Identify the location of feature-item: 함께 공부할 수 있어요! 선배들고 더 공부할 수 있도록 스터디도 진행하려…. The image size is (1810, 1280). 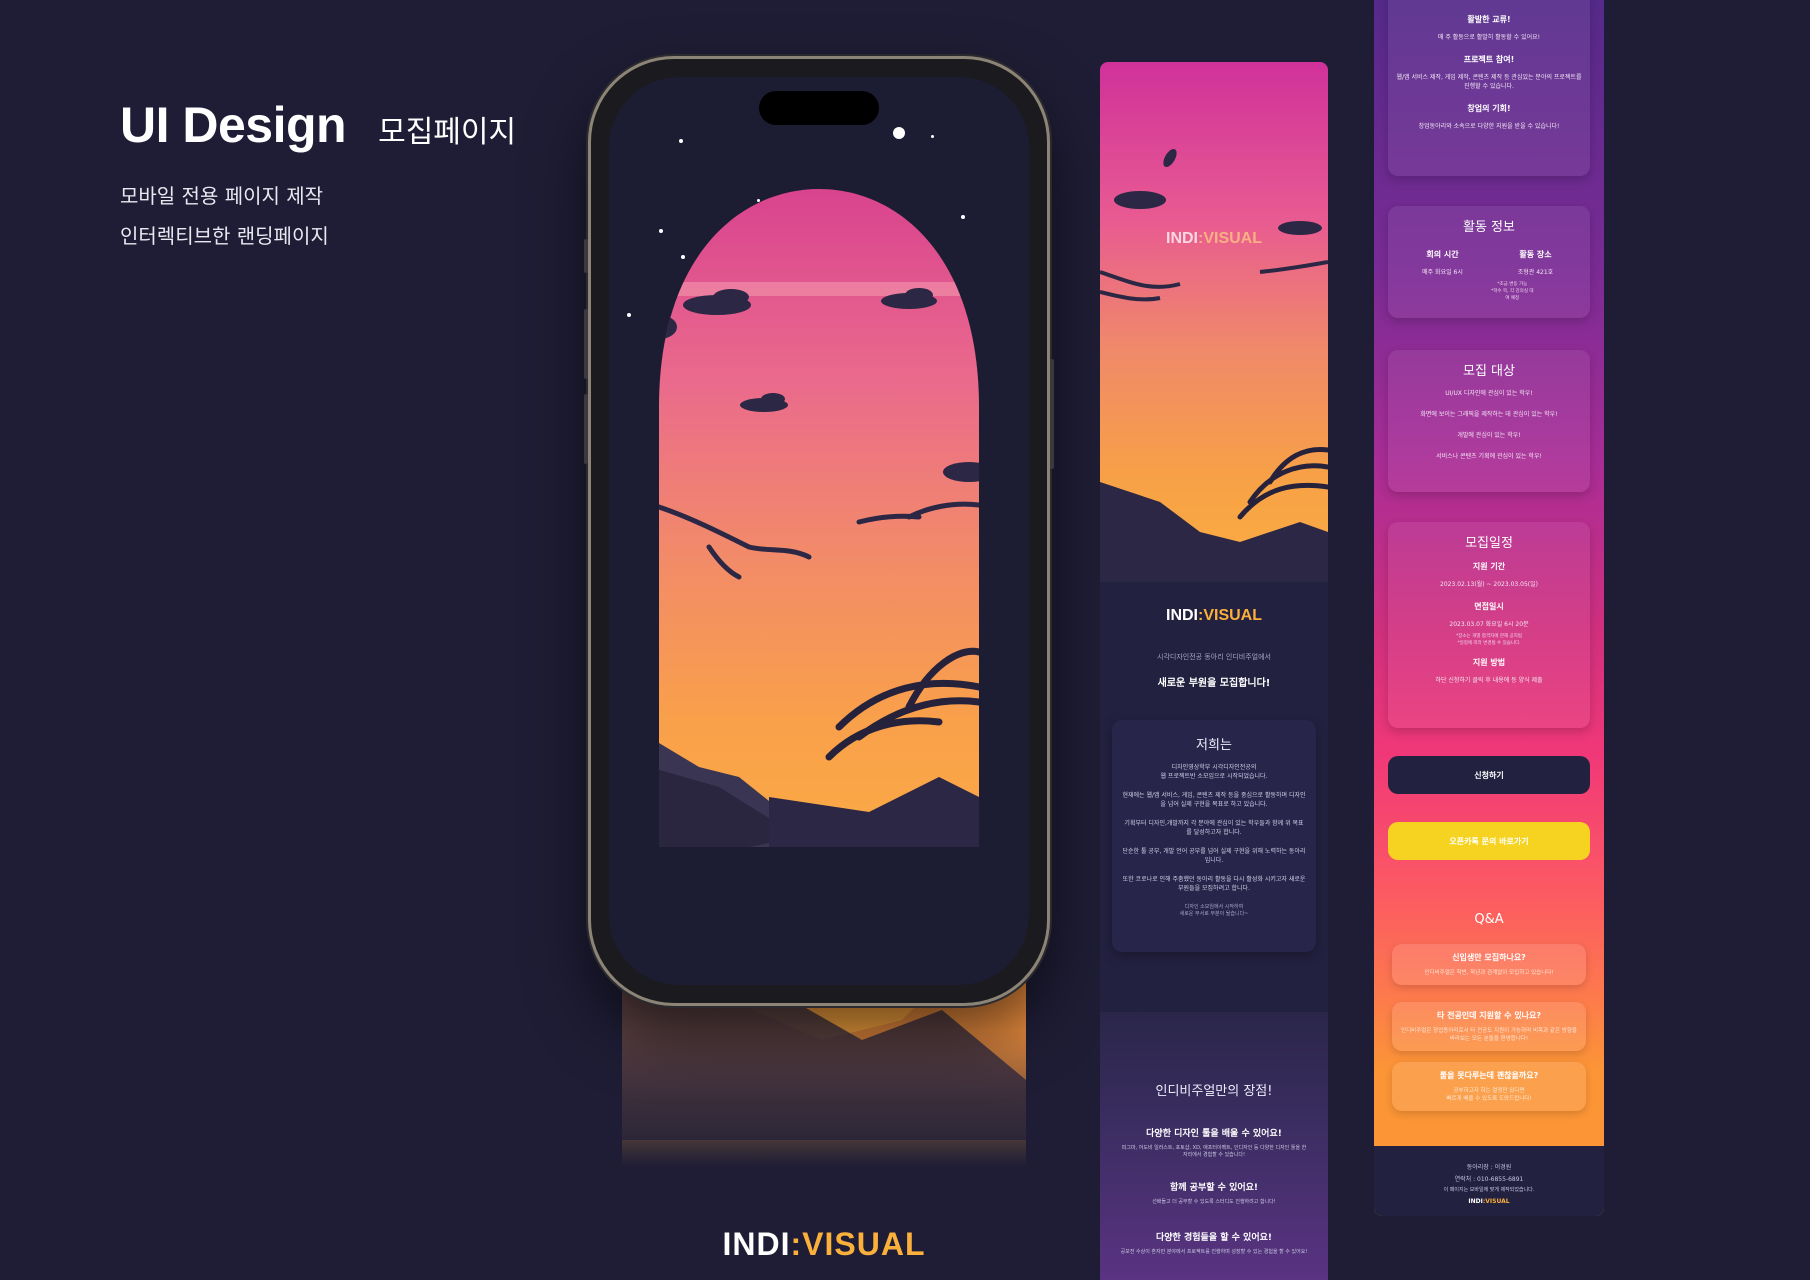
(1214, 1193).